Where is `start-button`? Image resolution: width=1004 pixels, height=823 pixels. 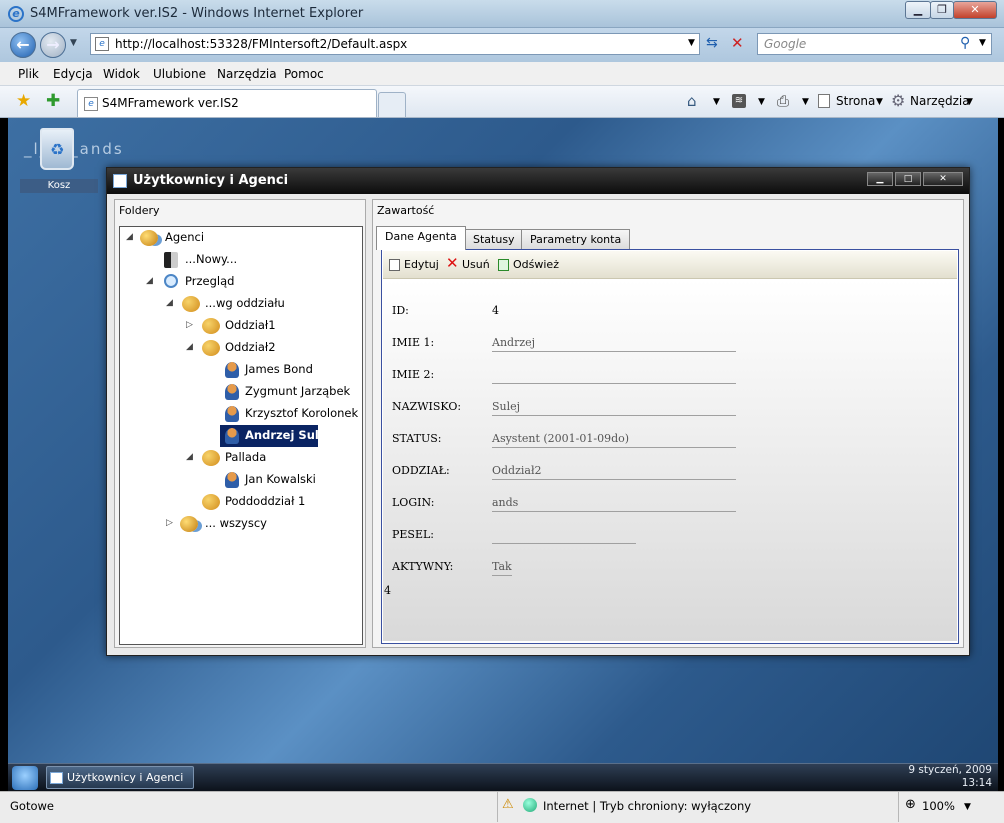 start-button is located at coordinates (25, 778).